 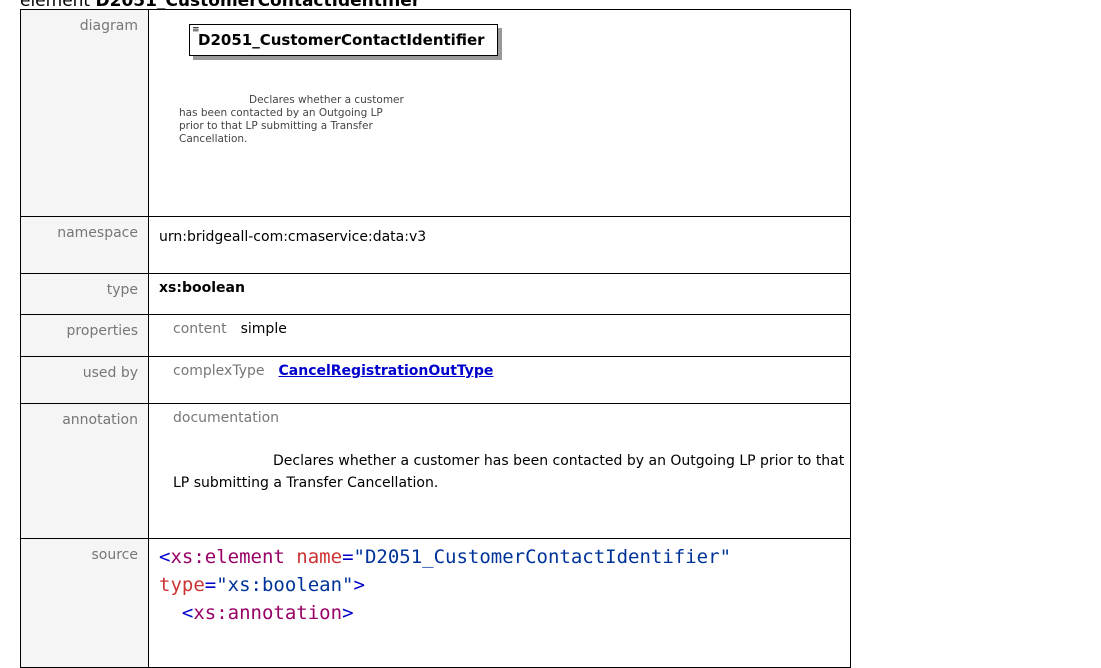 What do you see at coordinates (84, 471) in the screenshot?
I see `label-annotation: annotation` at bounding box center [84, 471].